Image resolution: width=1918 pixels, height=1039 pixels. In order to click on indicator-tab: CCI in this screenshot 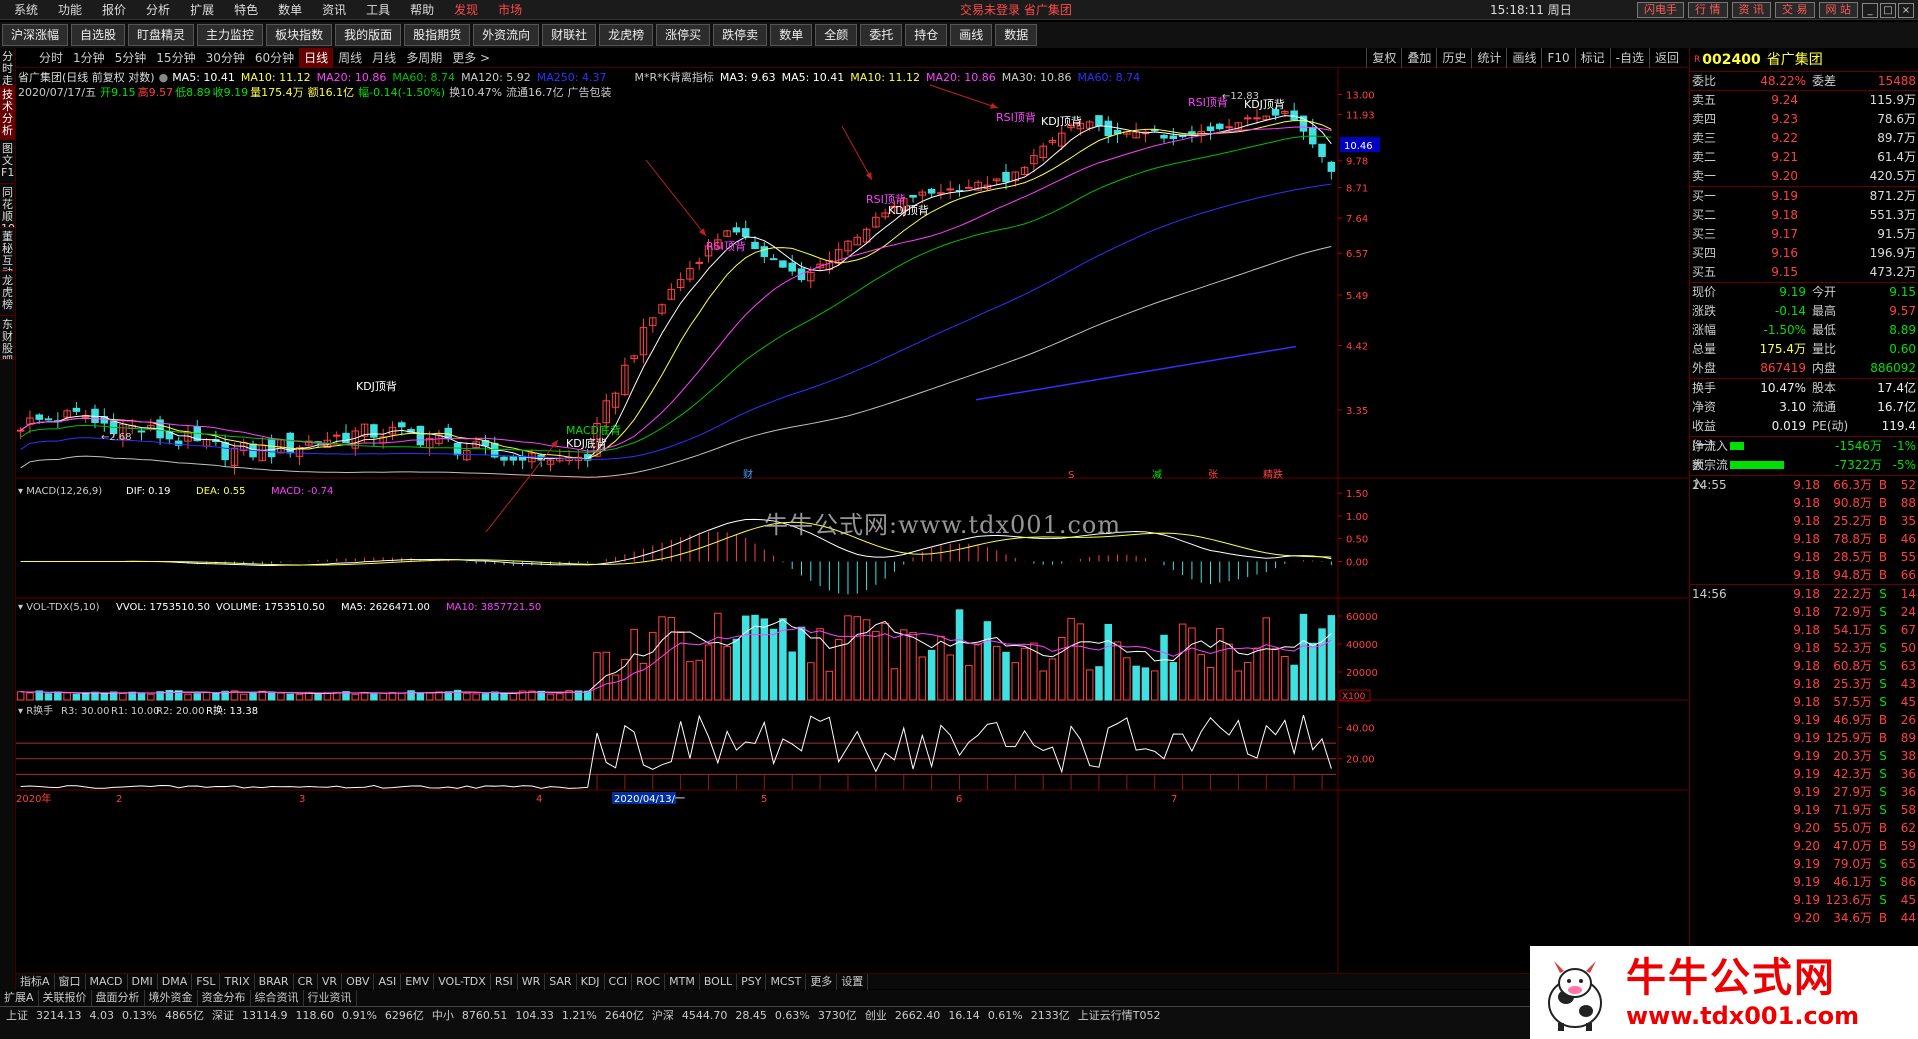, I will do `click(619, 981)`.